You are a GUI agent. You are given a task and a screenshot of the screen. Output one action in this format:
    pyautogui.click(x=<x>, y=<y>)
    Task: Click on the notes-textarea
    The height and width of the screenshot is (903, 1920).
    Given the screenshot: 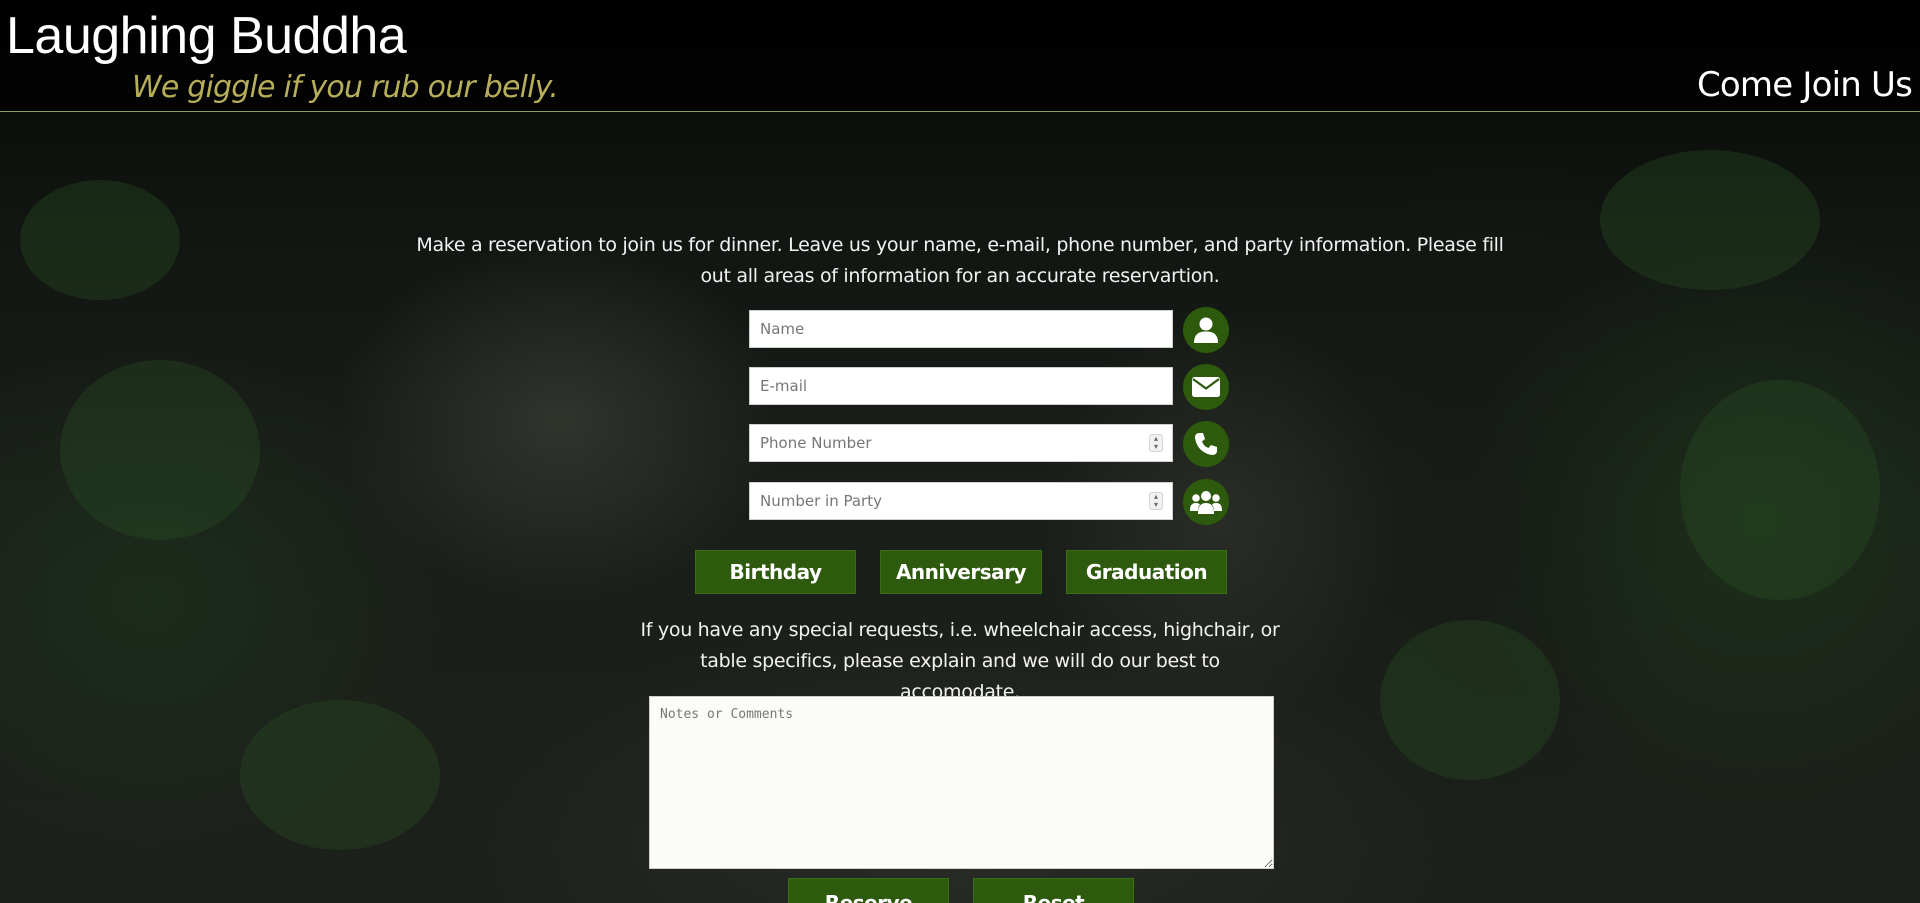 What is the action you would take?
    pyautogui.click(x=961, y=782)
    